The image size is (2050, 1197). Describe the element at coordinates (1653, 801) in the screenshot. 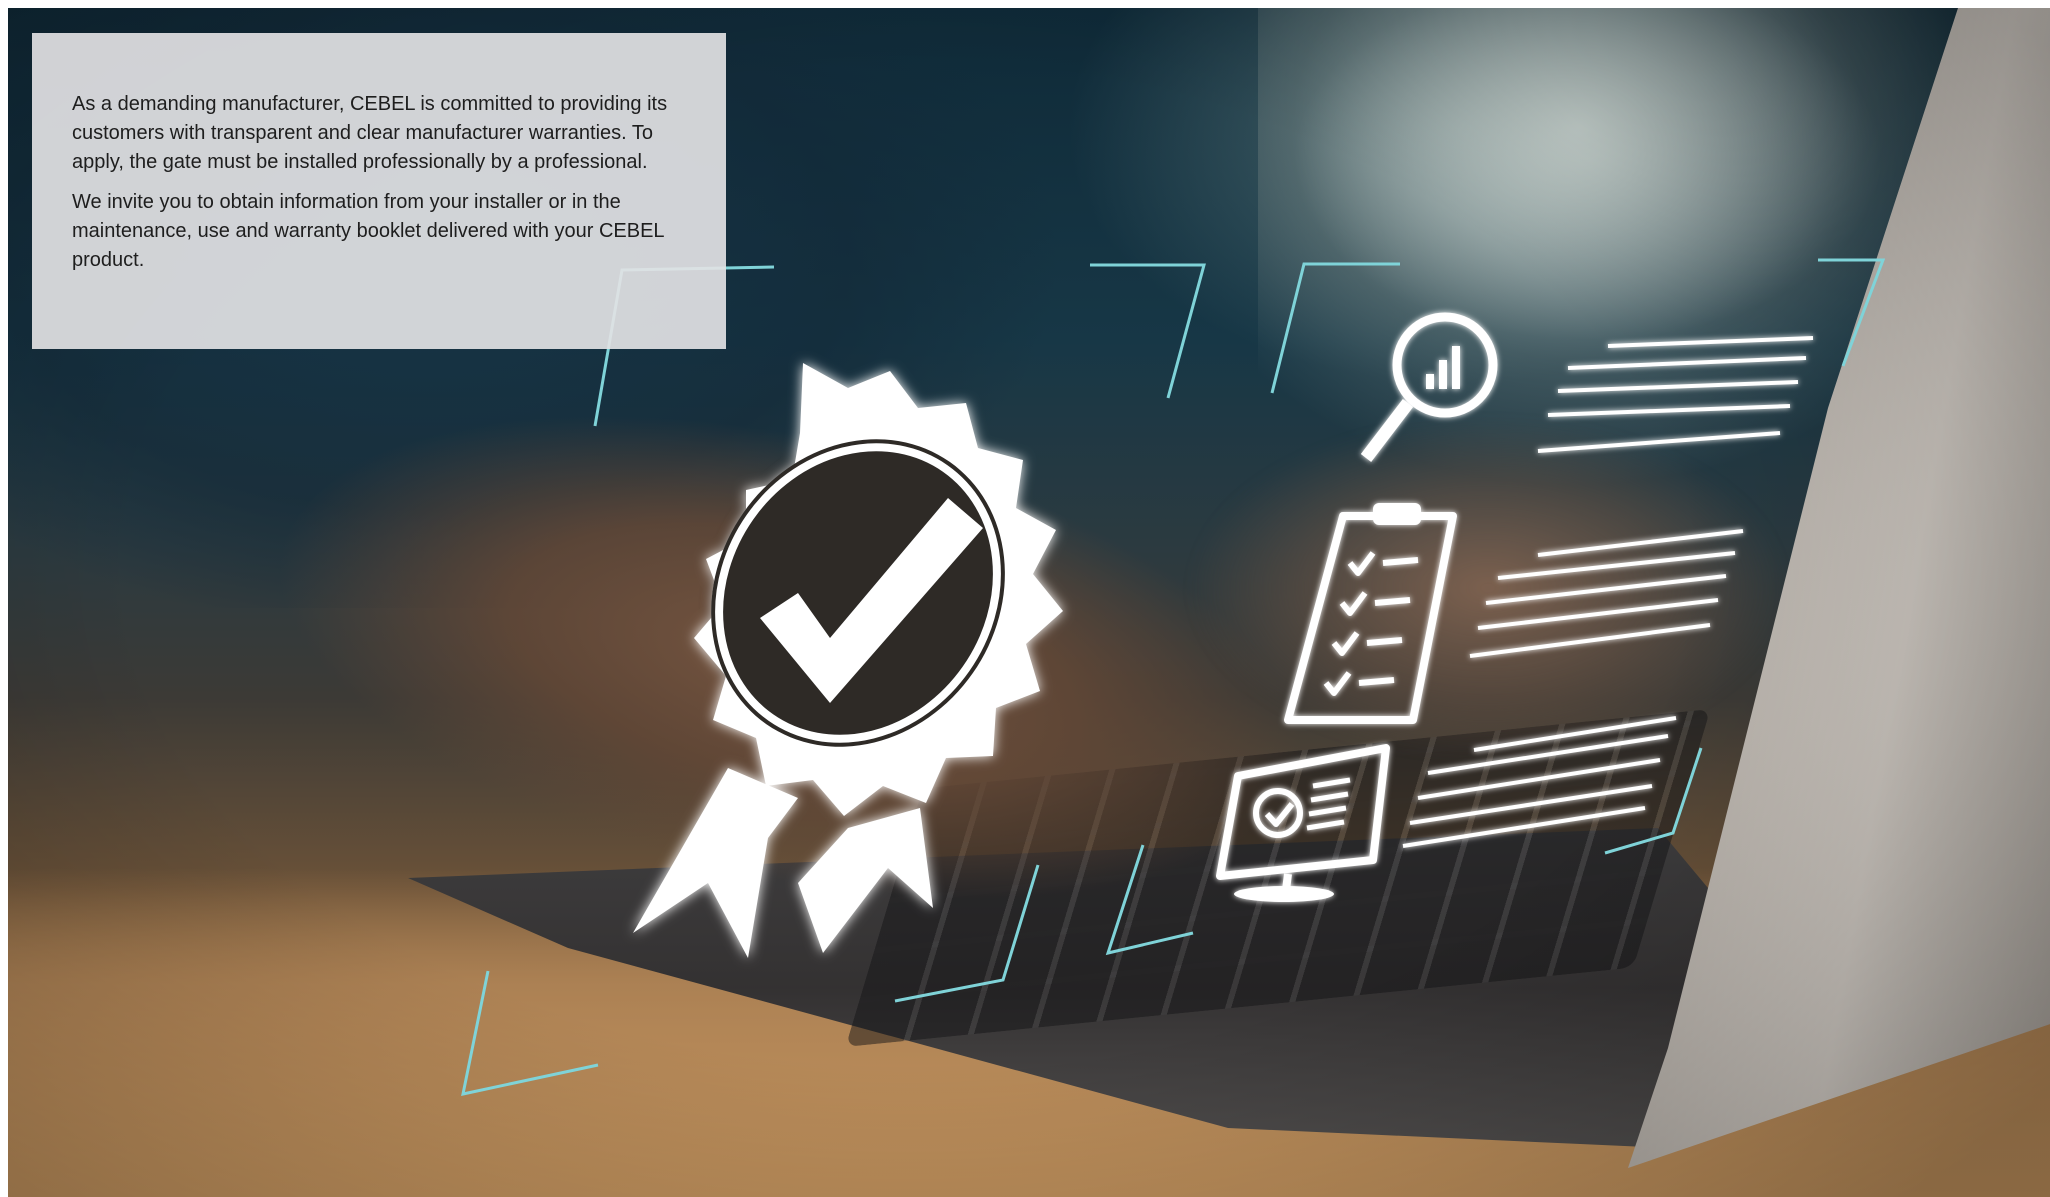

I see `bracket-bottom-right` at that location.